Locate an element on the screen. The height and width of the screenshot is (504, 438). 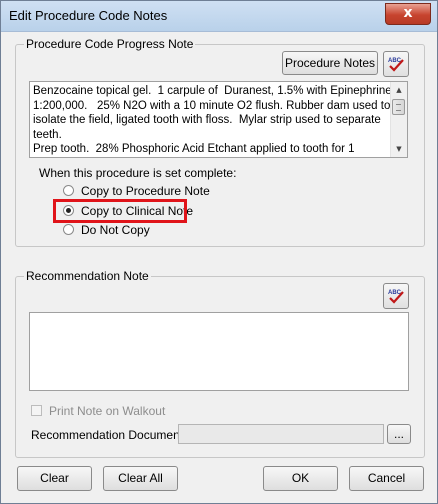
clear-all-button: Clear All is located at coordinates (140, 478).